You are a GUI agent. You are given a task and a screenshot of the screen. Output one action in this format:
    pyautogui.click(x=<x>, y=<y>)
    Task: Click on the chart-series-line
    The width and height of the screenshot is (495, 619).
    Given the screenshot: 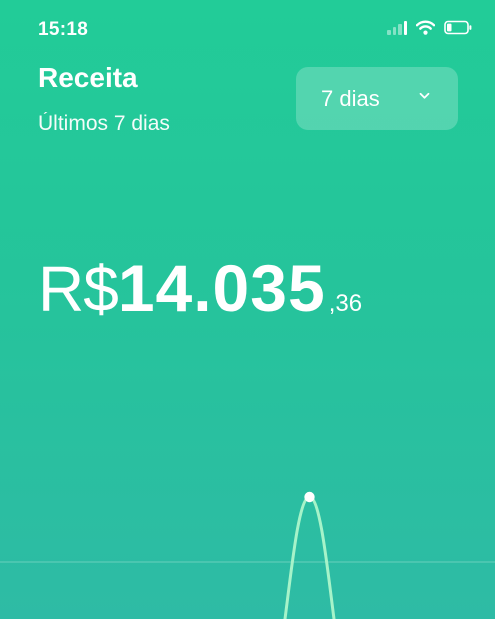 What is the action you would take?
    pyautogui.click(x=309, y=557)
    